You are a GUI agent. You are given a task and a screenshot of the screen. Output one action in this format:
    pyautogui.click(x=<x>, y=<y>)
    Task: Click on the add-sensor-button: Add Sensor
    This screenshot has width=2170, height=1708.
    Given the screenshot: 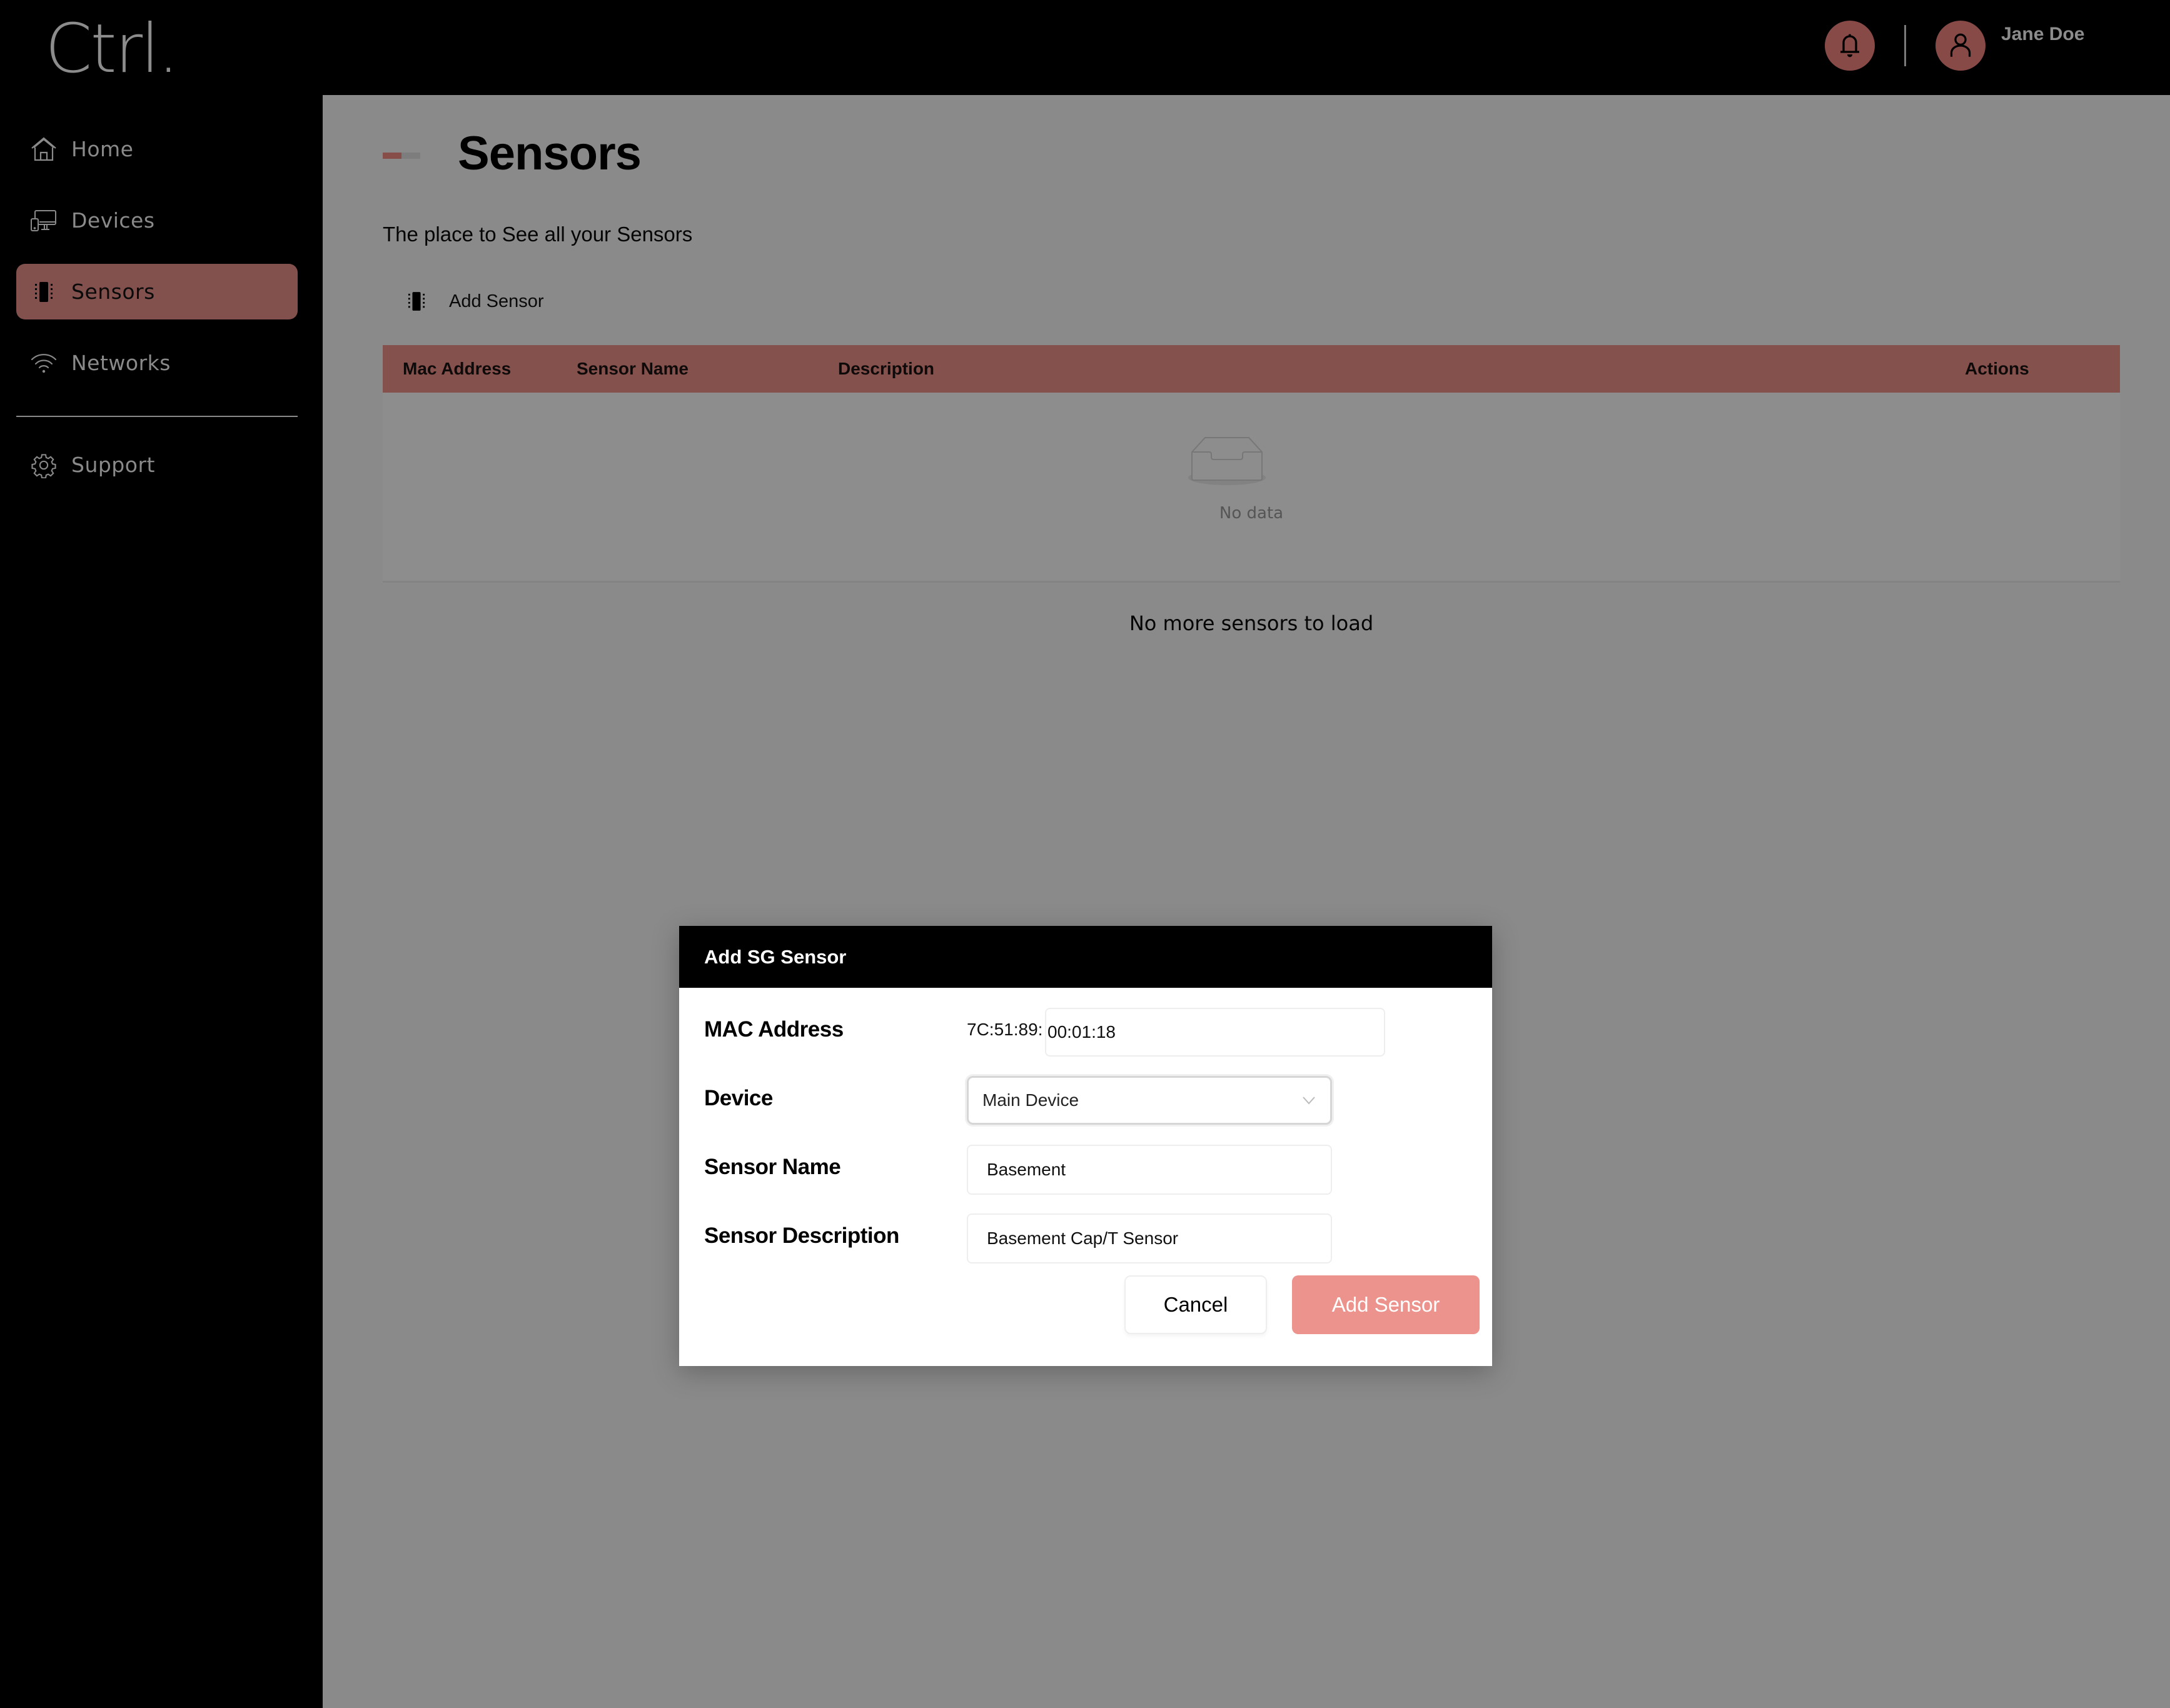 What is the action you would take?
    pyautogui.click(x=1386, y=1304)
    